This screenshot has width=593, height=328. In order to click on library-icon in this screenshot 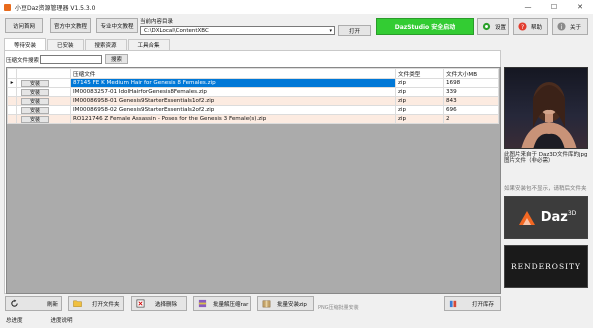, I will do `click(453, 303)`.